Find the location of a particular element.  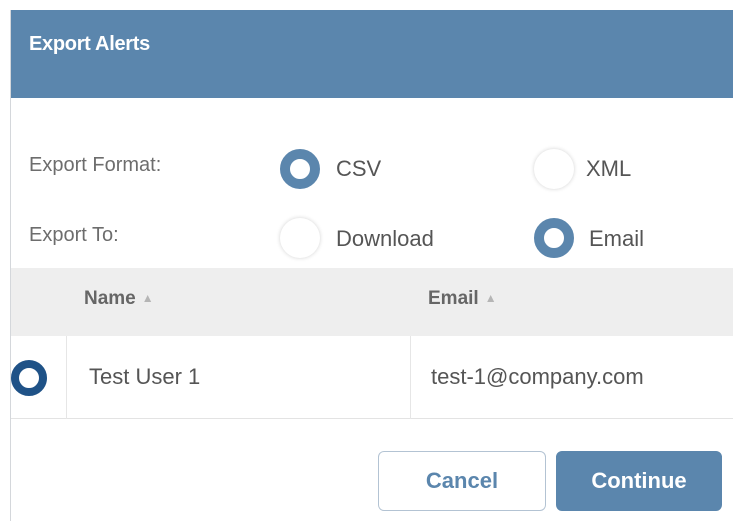

destination-download-radio is located at coordinates (300, 238).